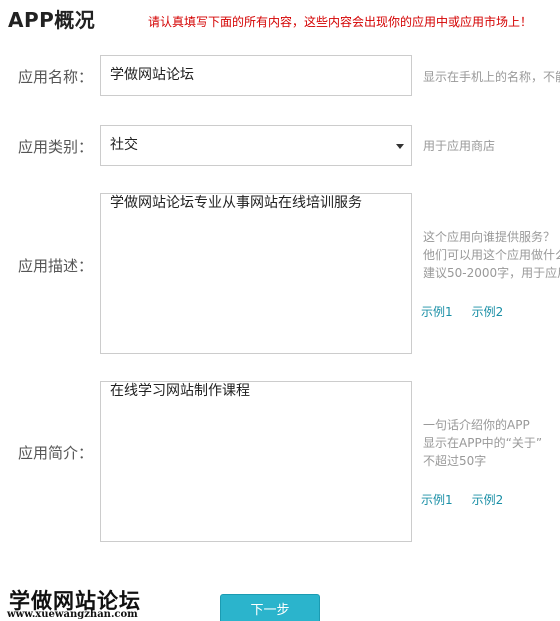 This screenshot has height=621, width=560. Describe the element at coordinates (56, 77) in the screenshot. I see `app-name-label: 应用名称：` at that location.